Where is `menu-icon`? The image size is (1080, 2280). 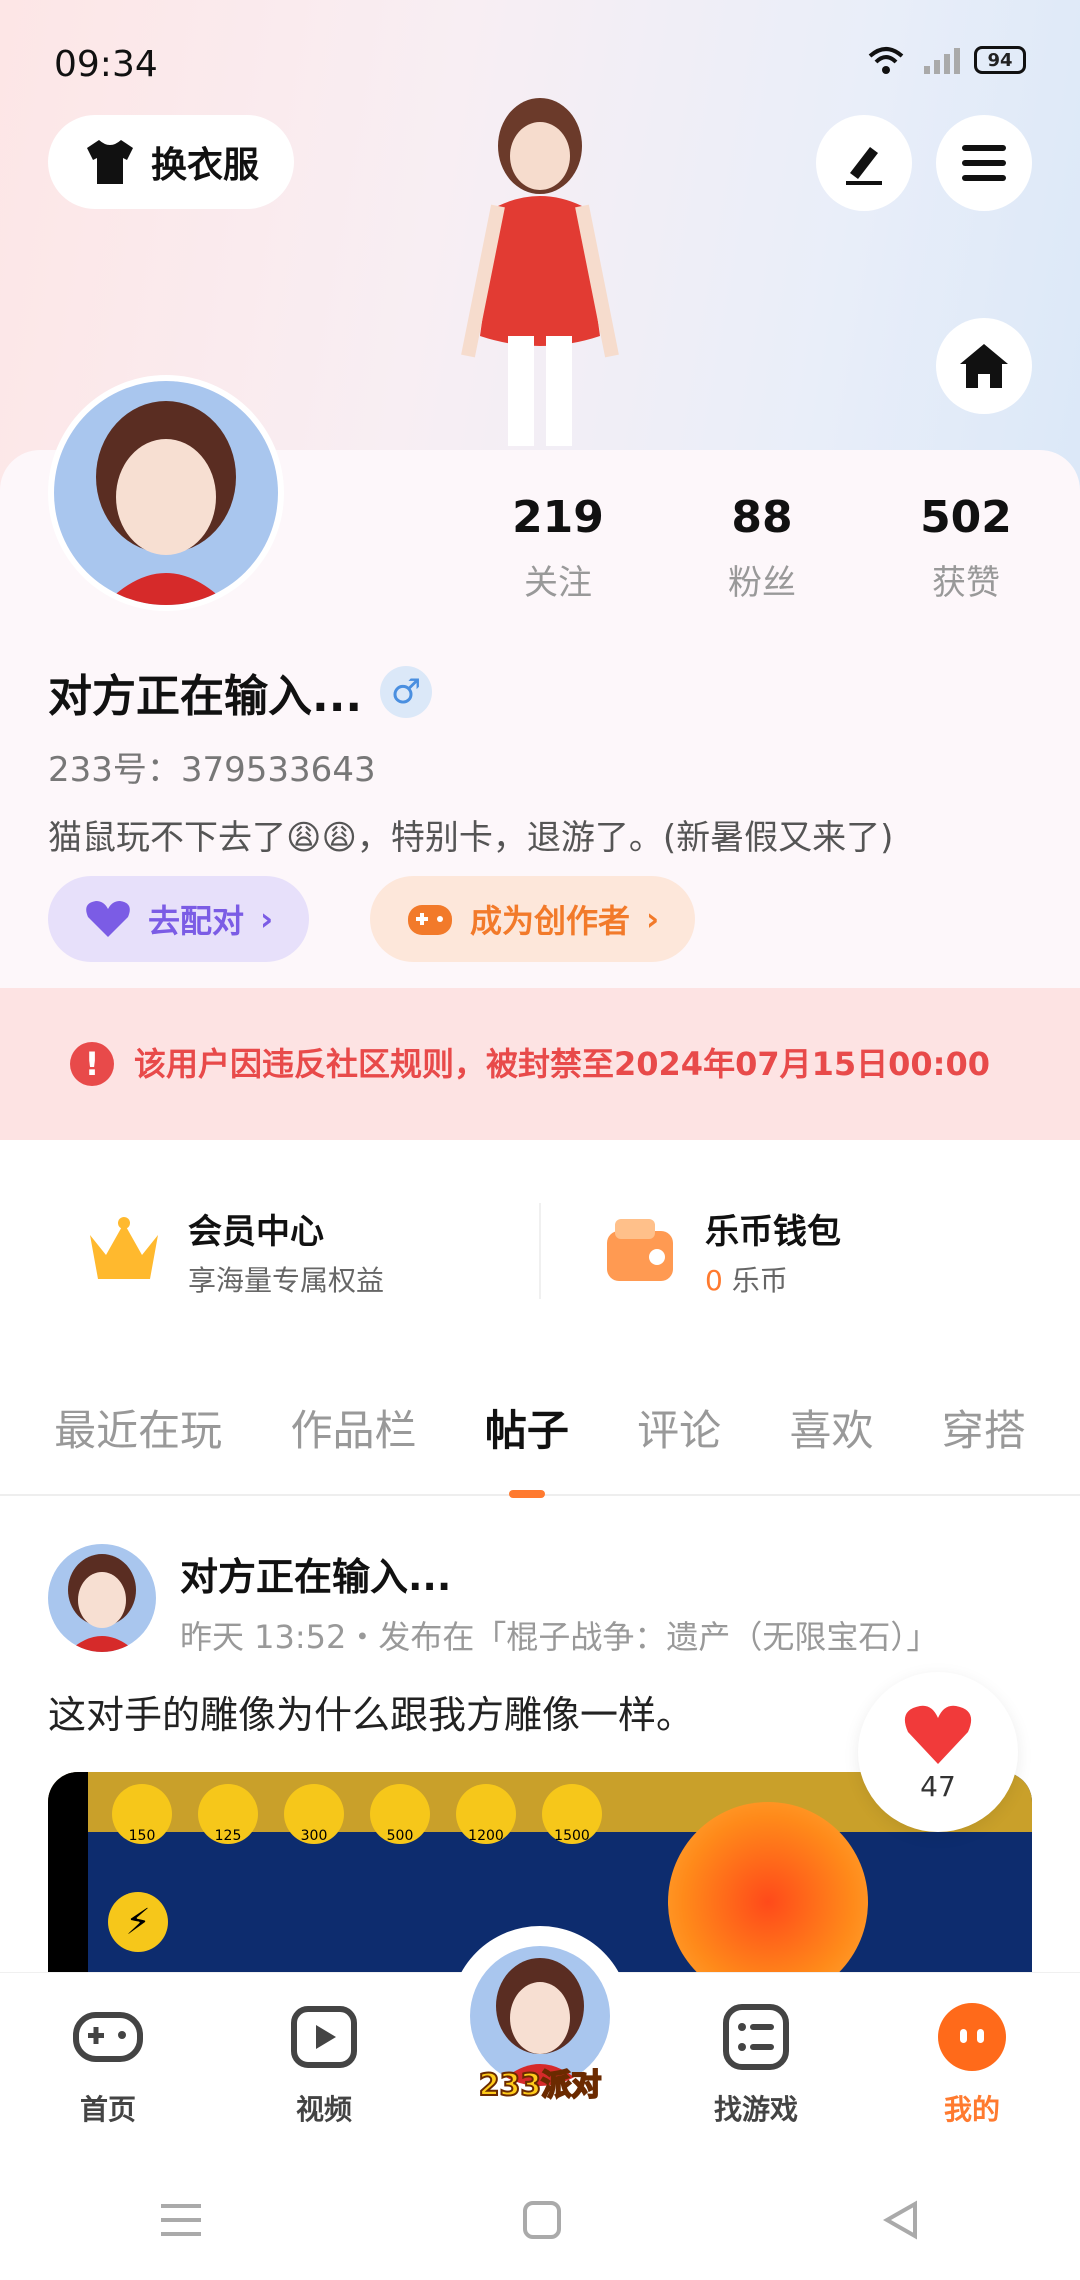
menu-icon is located at coordinates (984, 163).